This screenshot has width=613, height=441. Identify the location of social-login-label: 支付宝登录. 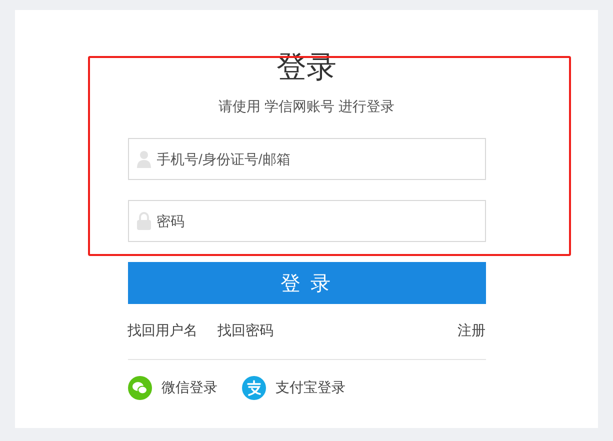
(311, 388).